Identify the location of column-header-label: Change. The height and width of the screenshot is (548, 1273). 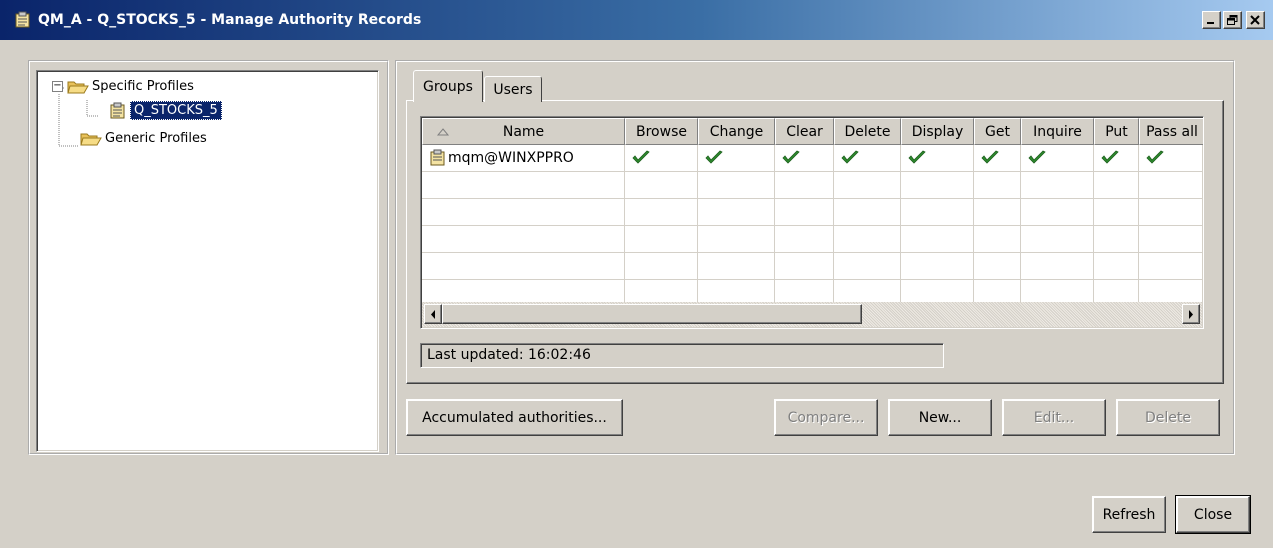
(736, 131).